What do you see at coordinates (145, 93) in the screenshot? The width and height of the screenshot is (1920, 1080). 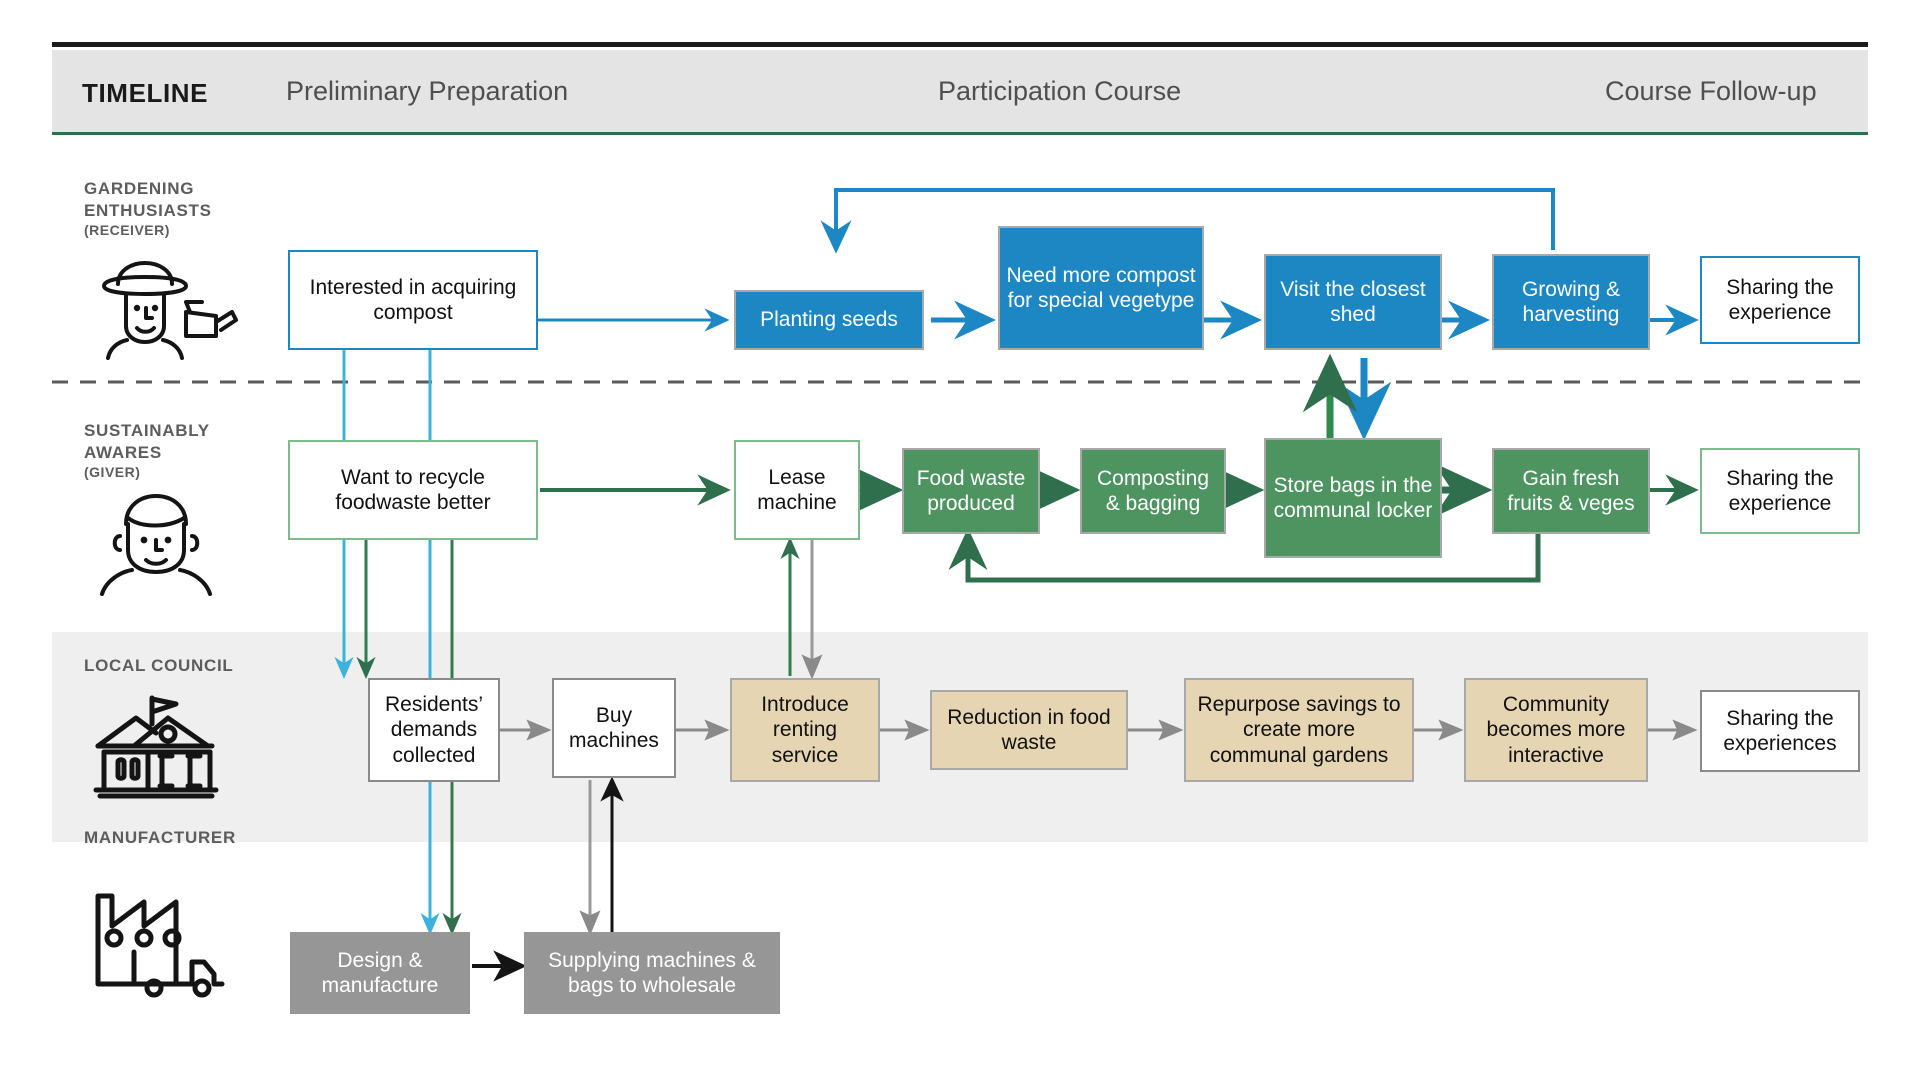 I see `timeline-label: TIMELINE` at bounding box center [145, 93].